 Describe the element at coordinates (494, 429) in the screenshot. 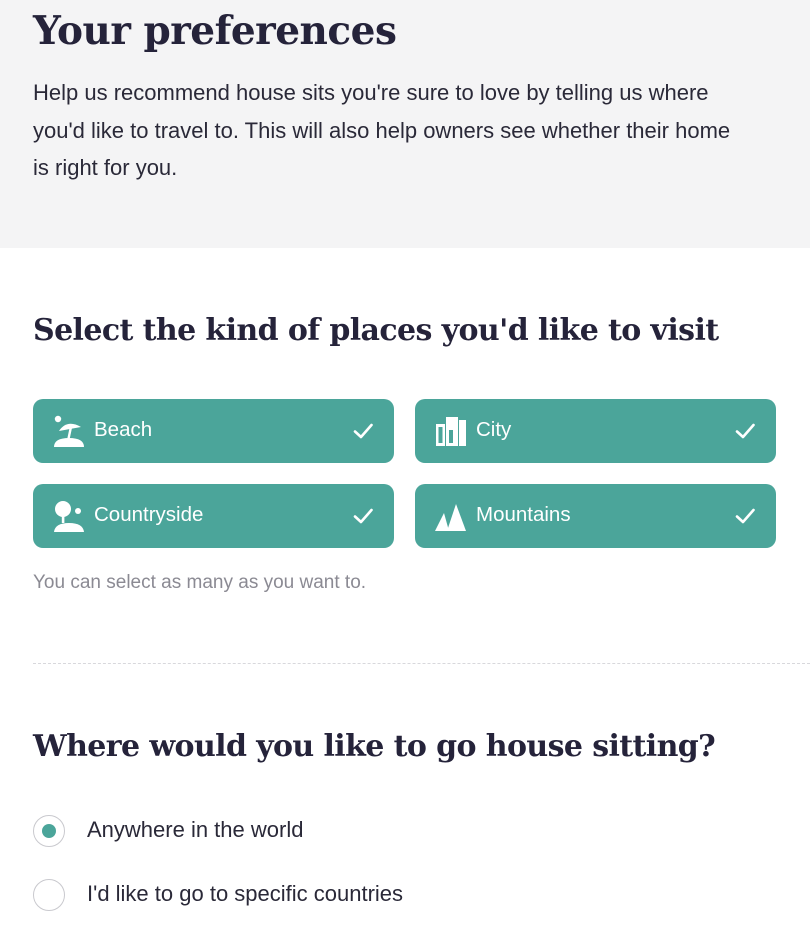

I see `chip-label: City` at that location.